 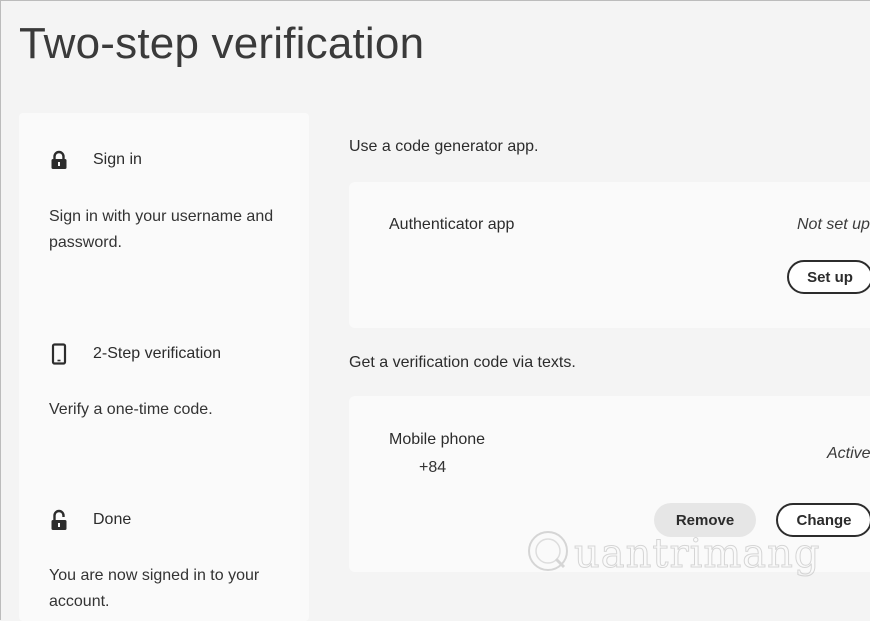 I want to click on authenticator-card: Authenticator app Not set up Set up, so click(x=609, y=255).